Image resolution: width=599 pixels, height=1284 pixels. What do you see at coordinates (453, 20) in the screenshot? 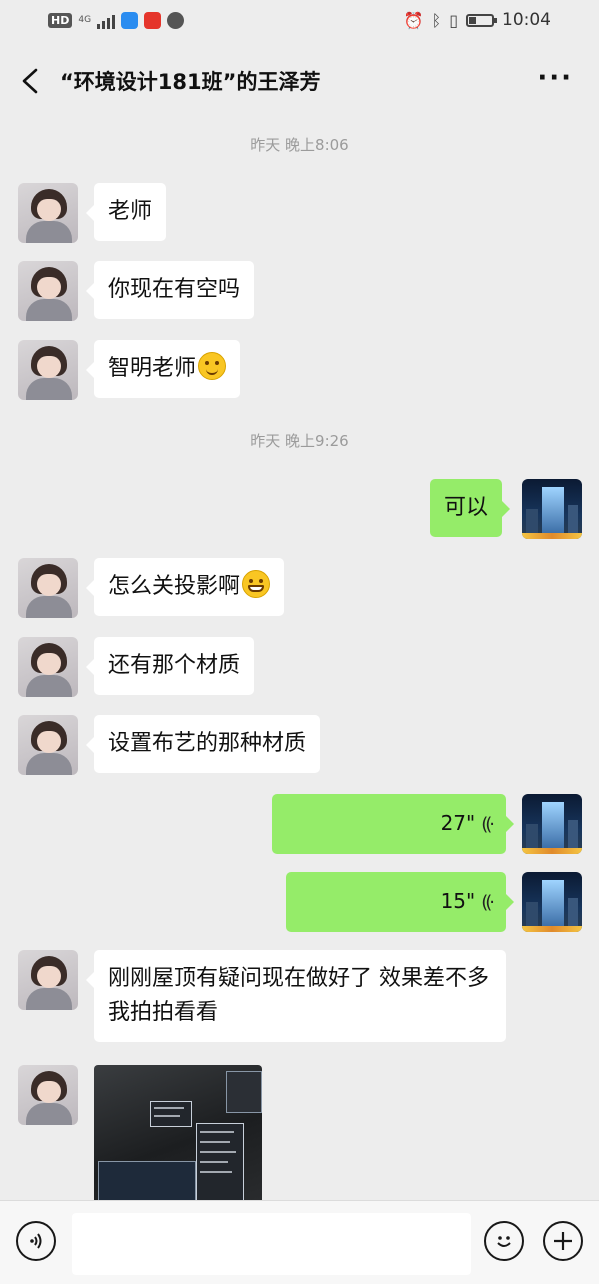
I see `vibrate-icon: ▯` at bounding box center [453, 20].